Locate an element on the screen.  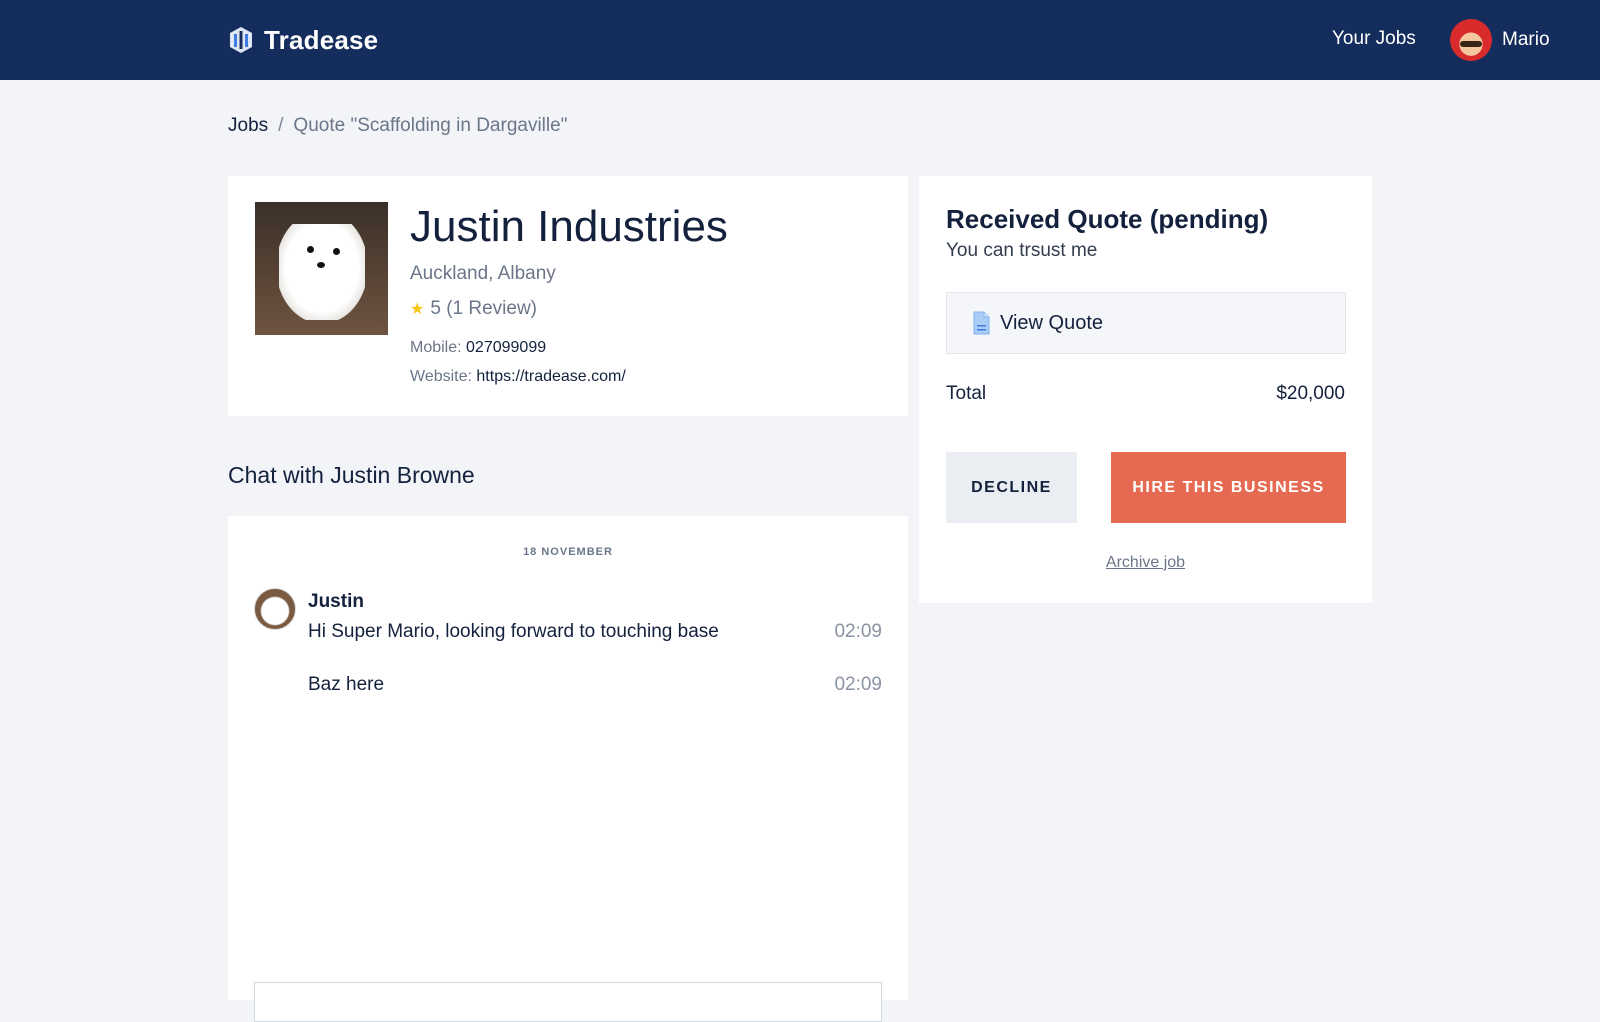
star-icon: ★ is located at coordinates (417, 309).